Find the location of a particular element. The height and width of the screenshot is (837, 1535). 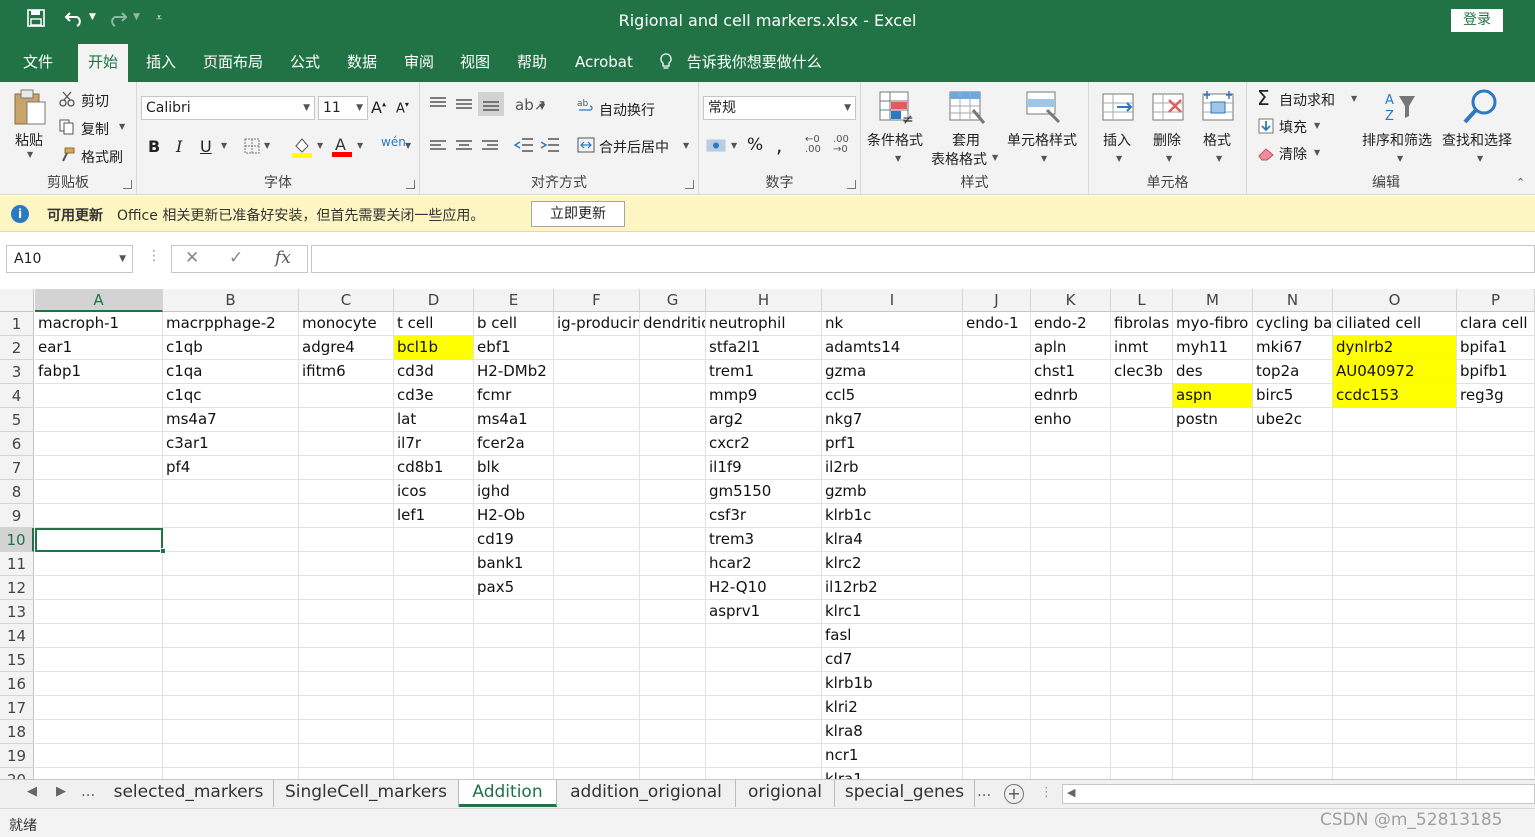

cell-l13 is located at coordinates (1142, 612).